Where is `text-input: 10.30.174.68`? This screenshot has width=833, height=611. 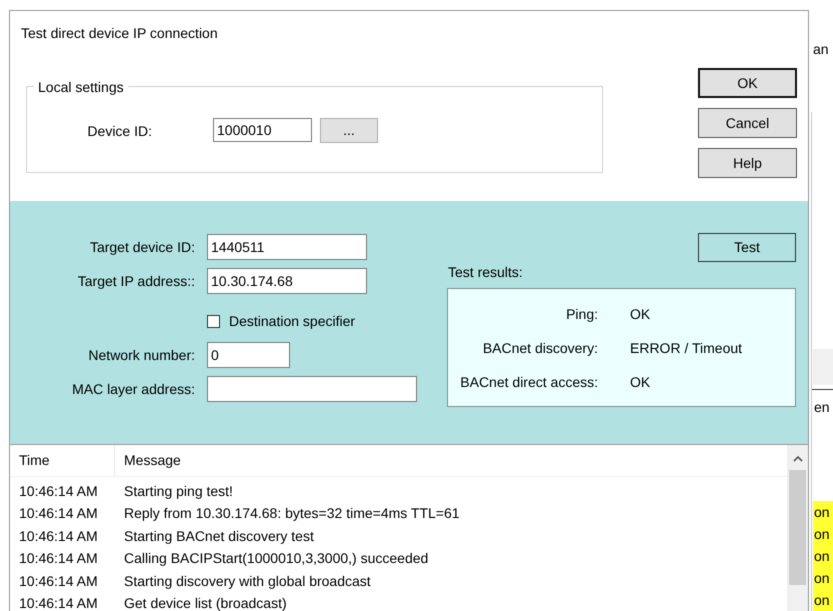
text-input: 10.30.174.68 is located at coordinates (287, 281).